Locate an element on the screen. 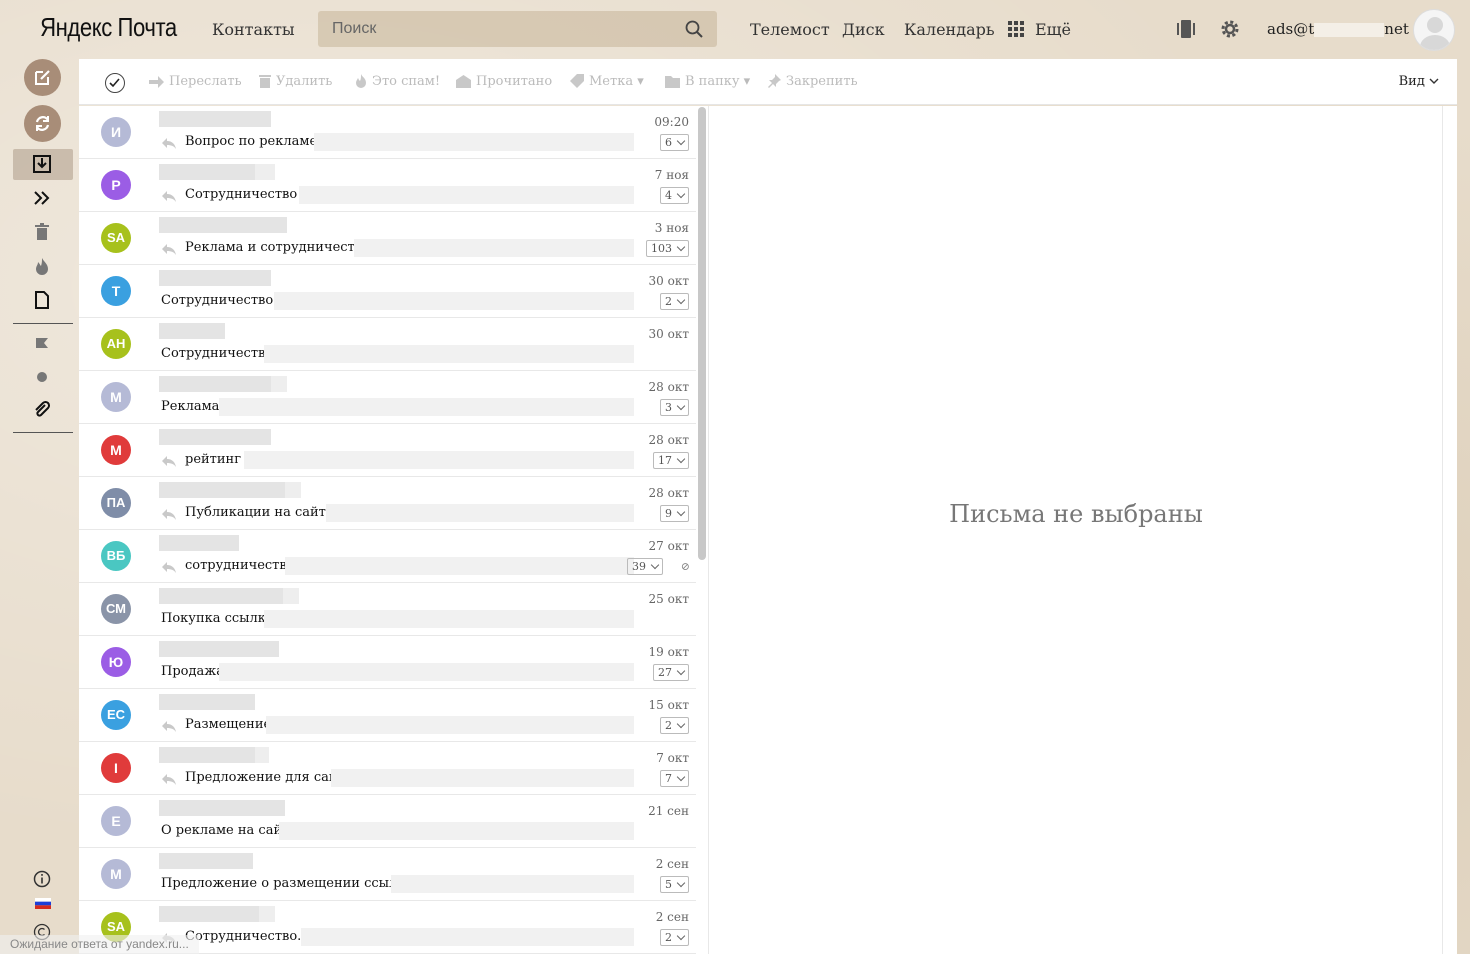  message-subject: Продажа is located at coordinates (192, 671).